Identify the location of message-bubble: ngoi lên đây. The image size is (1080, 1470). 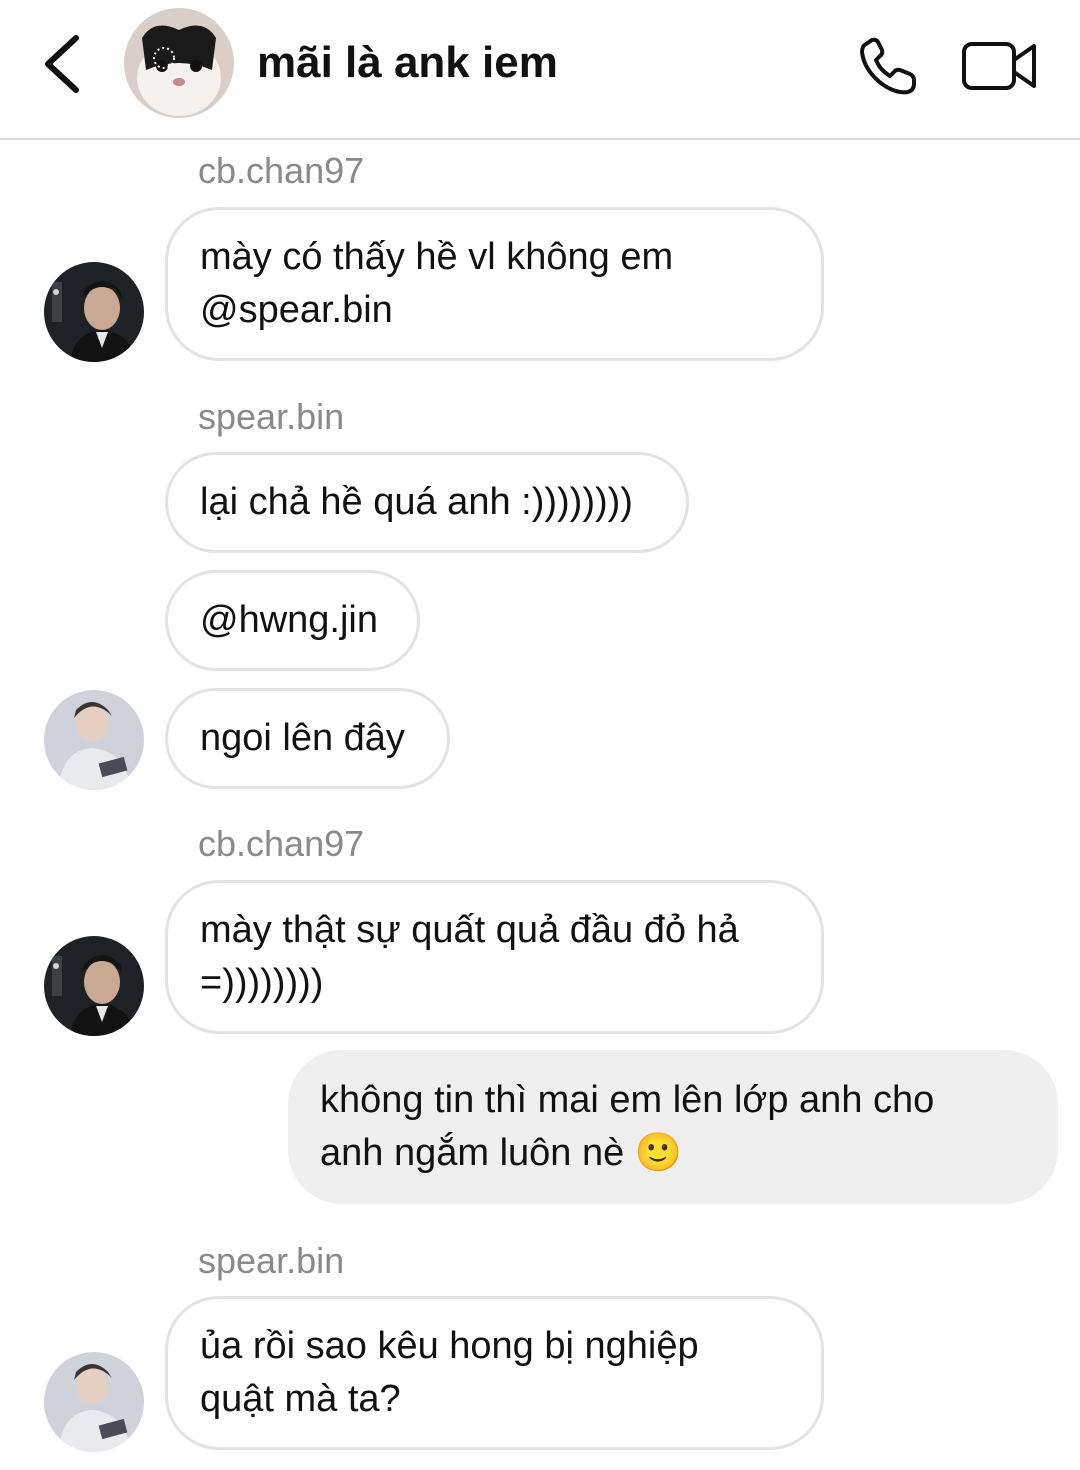
(307, 738).